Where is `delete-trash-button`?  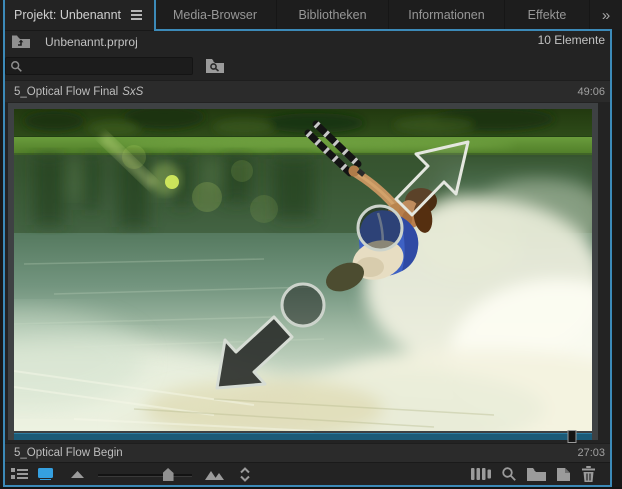 delete-trash-button is located at coordinates (588, 474).